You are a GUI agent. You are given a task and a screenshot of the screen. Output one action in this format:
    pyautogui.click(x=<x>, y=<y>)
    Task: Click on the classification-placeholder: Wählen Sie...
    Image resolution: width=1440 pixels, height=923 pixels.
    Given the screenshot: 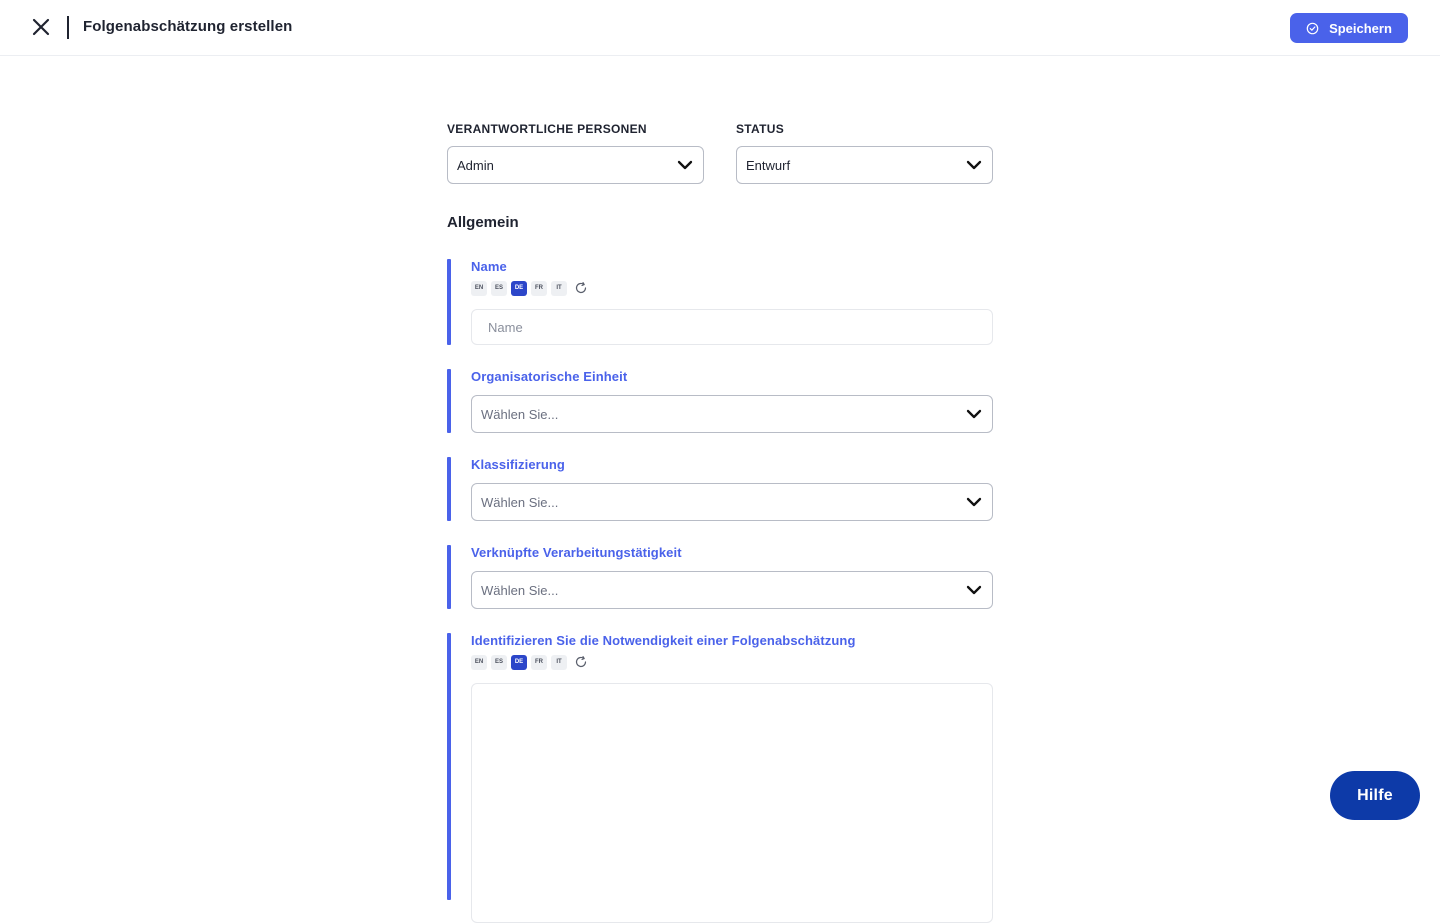 What is the action you would take?
    pyautogui.click(x=520, y=502)
    